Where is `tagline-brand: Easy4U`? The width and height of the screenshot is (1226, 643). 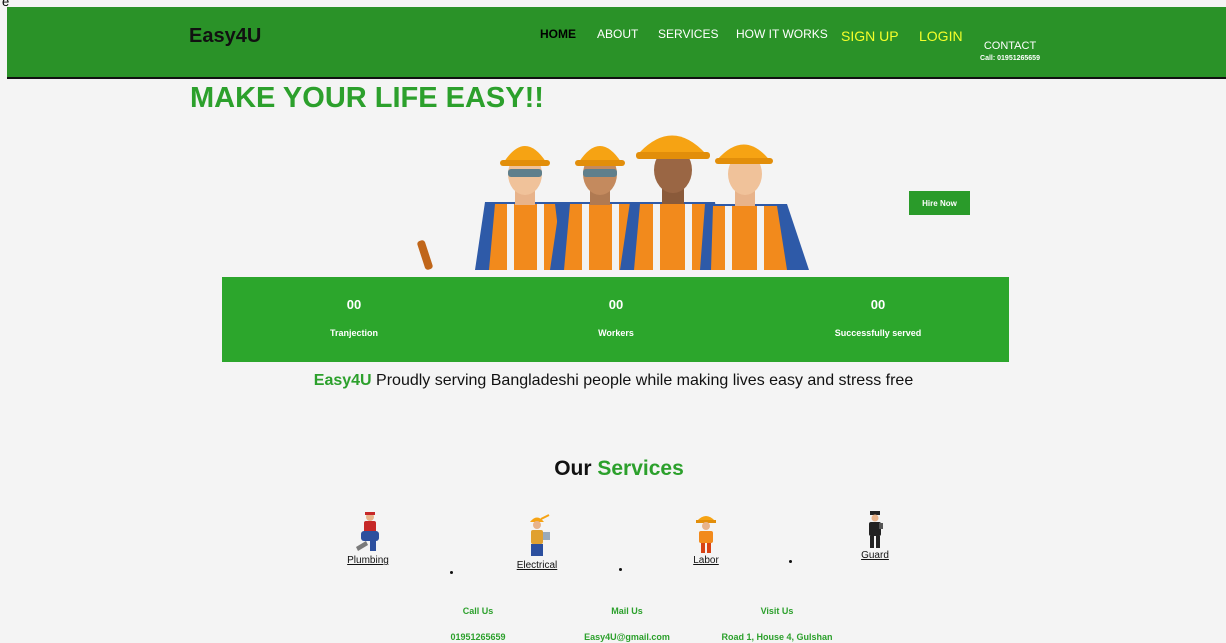 tagline-brand: Easy4U is located at coordinates (342, 380).